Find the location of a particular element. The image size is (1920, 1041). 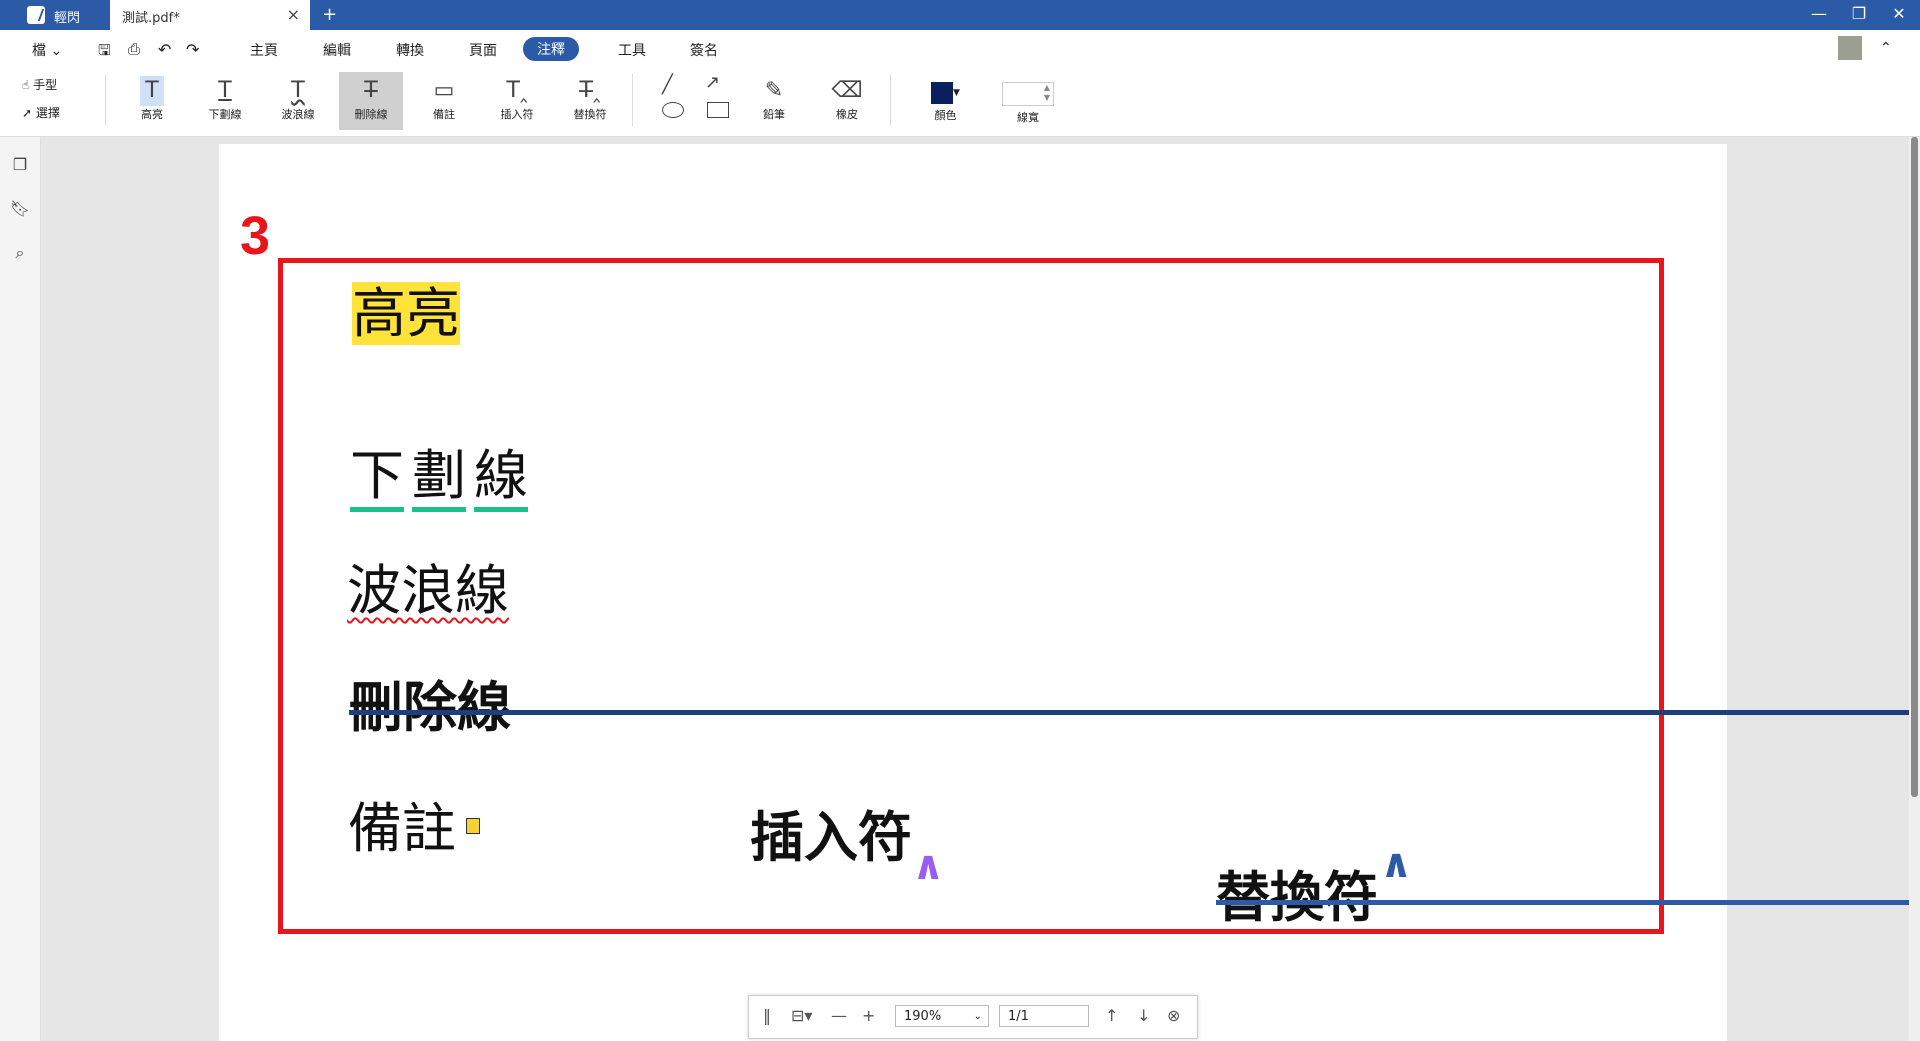

arrow-icon: ↗ is located at coordinates (712, 82).